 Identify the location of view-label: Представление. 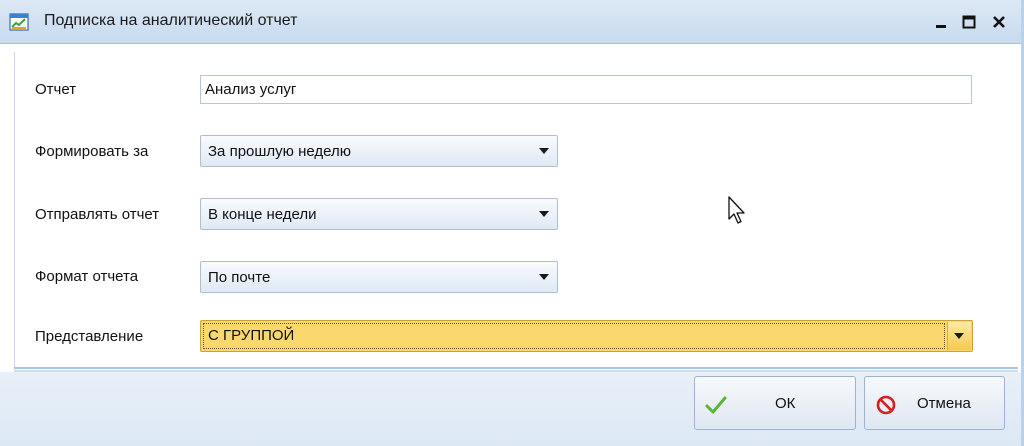
(89, 336).